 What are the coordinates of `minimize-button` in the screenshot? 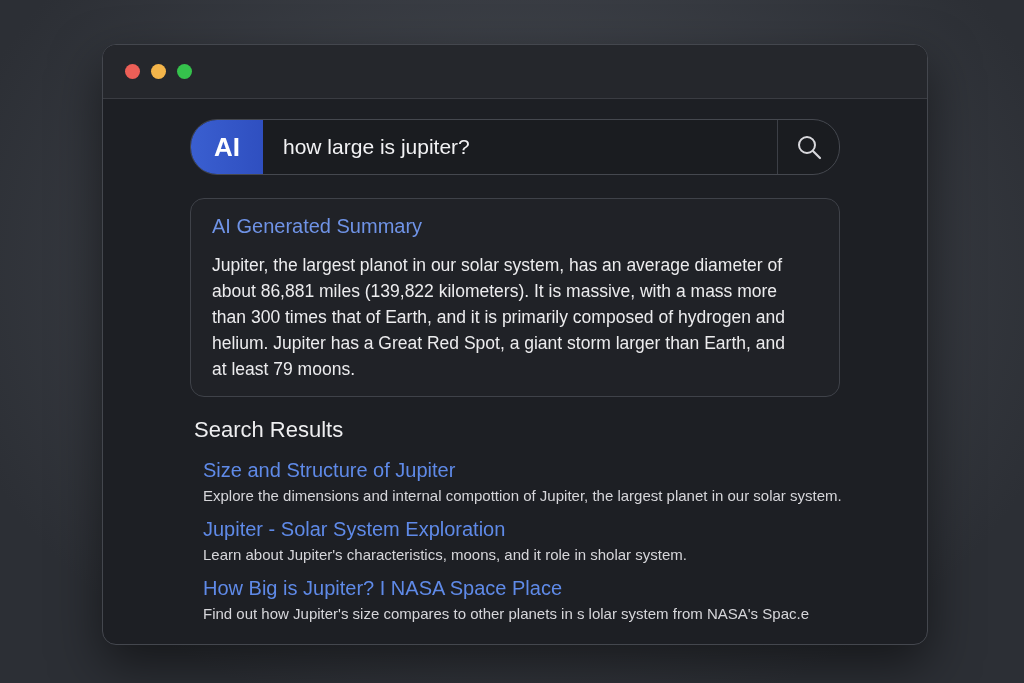 It's located at (158, 71).